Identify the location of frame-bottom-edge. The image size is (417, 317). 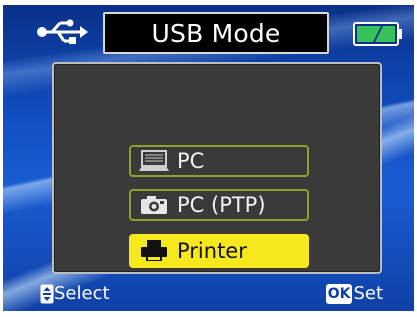
(208, 314).